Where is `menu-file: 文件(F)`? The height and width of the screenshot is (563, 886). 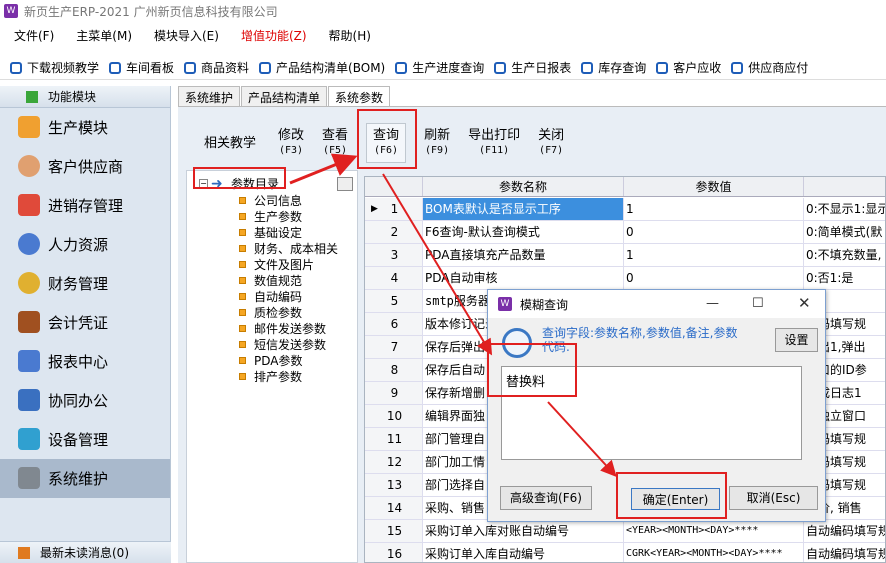 menu-file: 文件(F) is located at coordinates (34, 35).